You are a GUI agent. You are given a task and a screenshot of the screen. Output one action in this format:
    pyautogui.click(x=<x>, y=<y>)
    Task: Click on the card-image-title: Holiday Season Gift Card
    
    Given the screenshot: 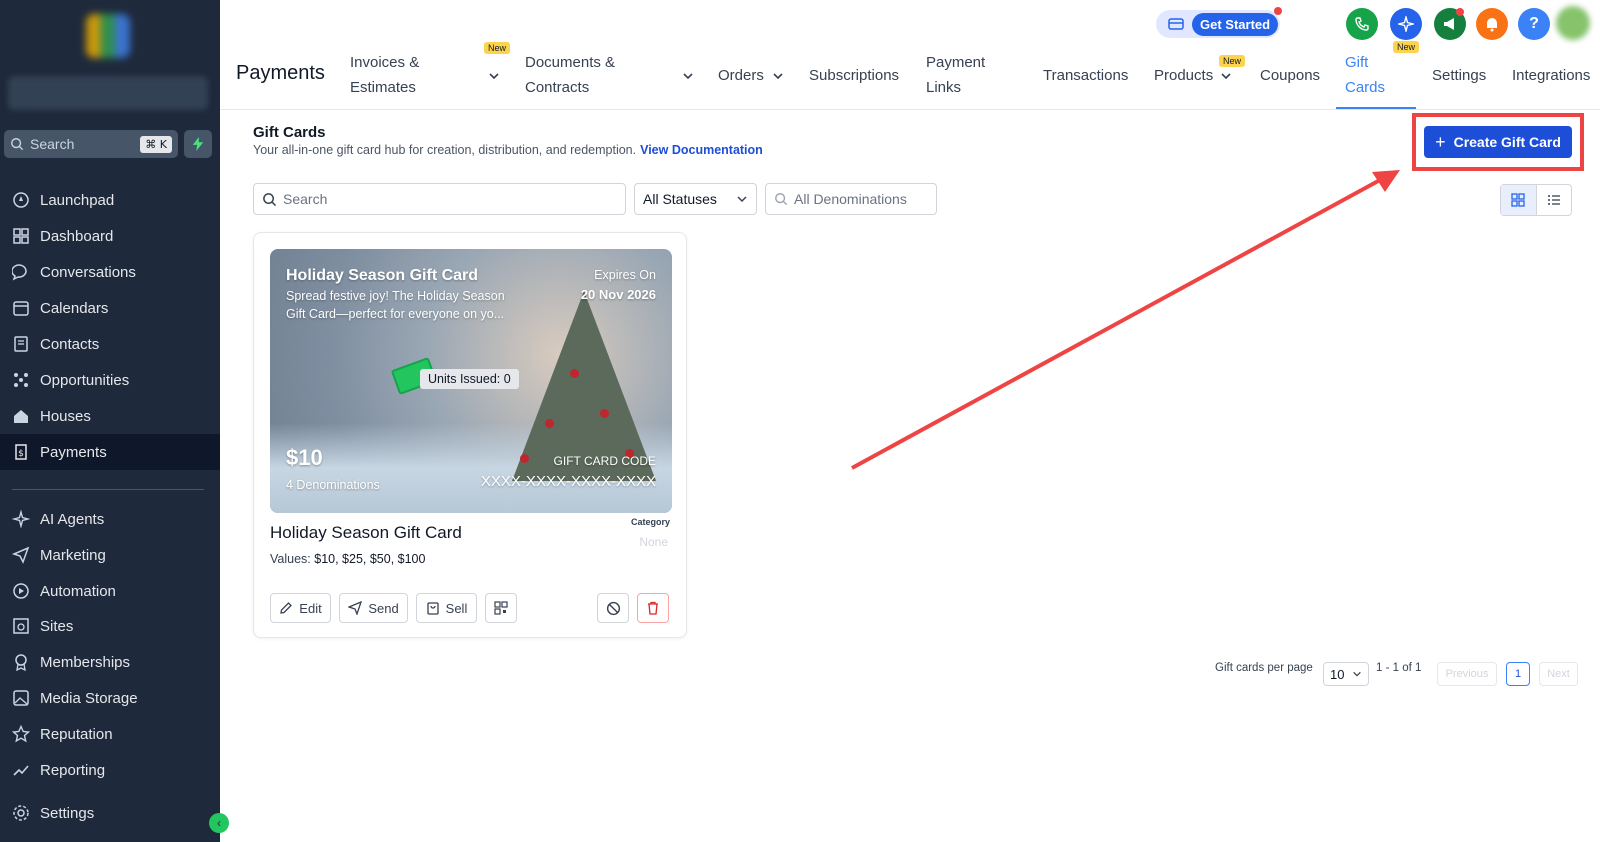 What is the action you would take?
    pyautogui.click(x=382, y=275)
    